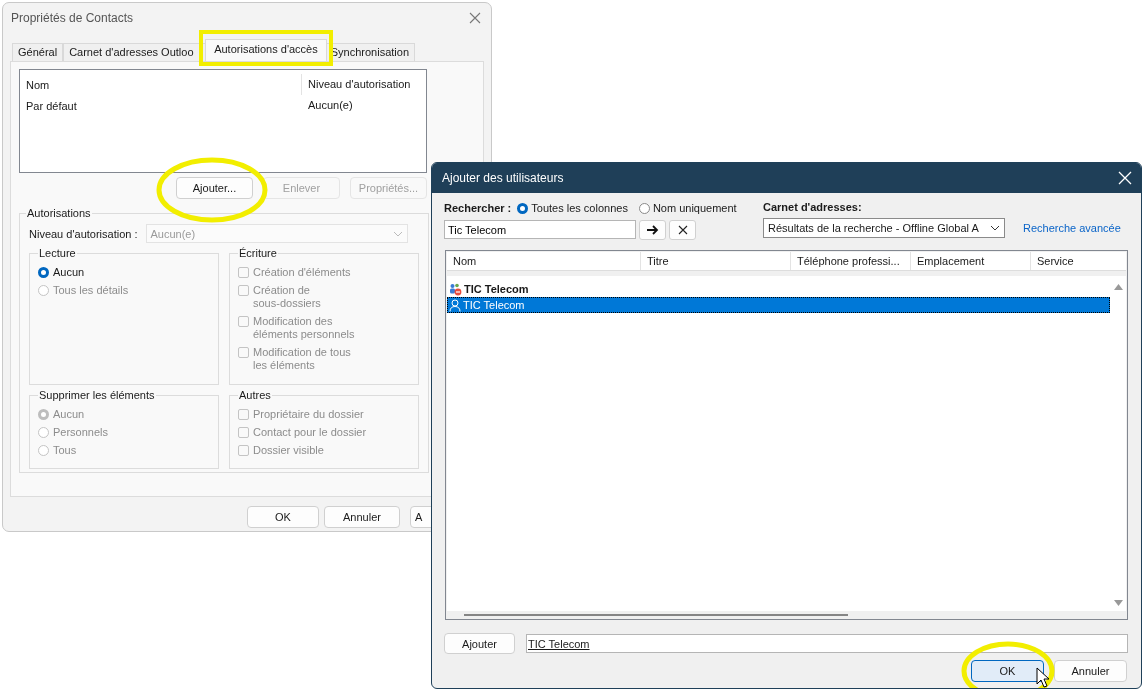  I want to click on field-label: Rechercher :, so click(478, 208).